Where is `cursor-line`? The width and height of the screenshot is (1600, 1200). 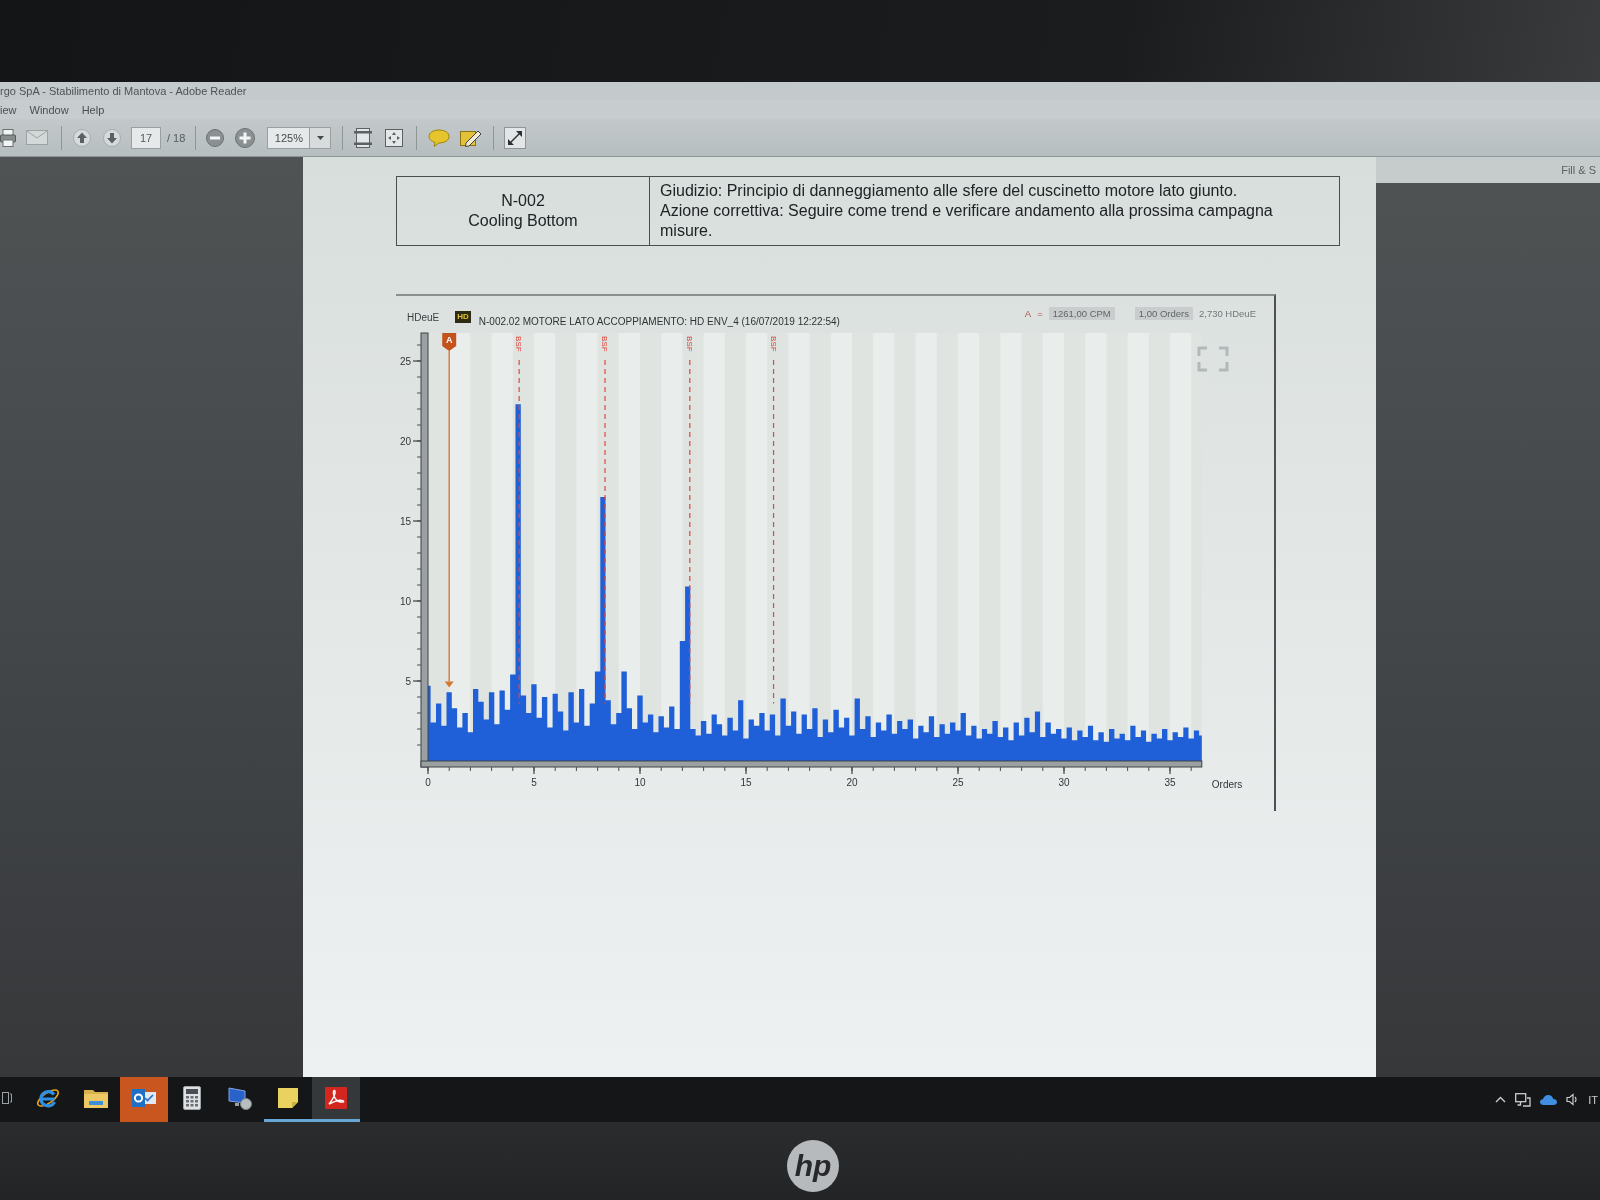 cursor-line is located at coordinates (449, 510).